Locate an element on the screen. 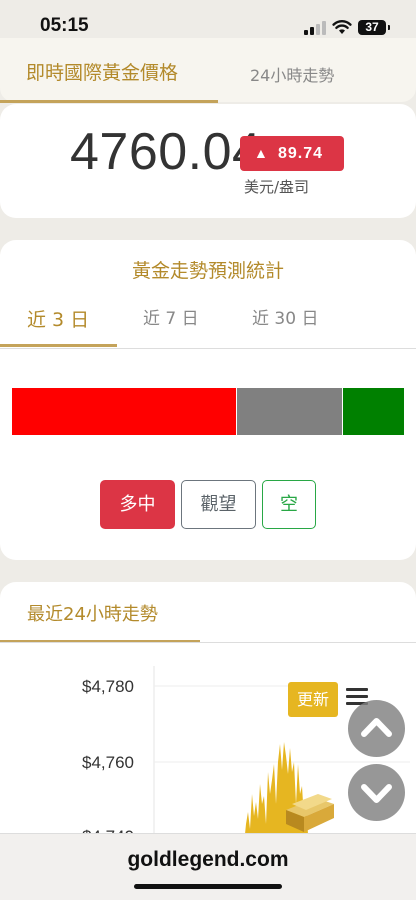  scroll-up-button is located at coordinates (376, 728).